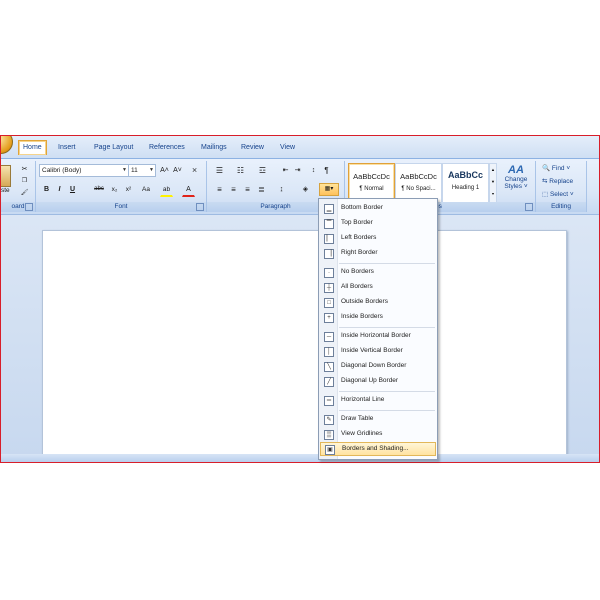  What do you see at coordinates (378, 287) in the screenshot?
I see `menu-item-all-borders: ┼ All Borders` at bounding box center [378, 287].